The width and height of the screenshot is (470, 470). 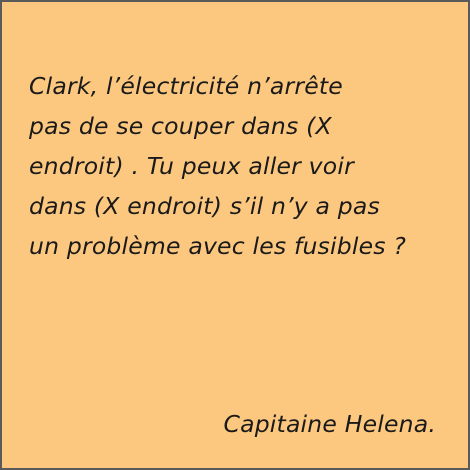 I want to click on note-line-1: Clark, l’électricité n’arrête, so click(x=186, y=86).